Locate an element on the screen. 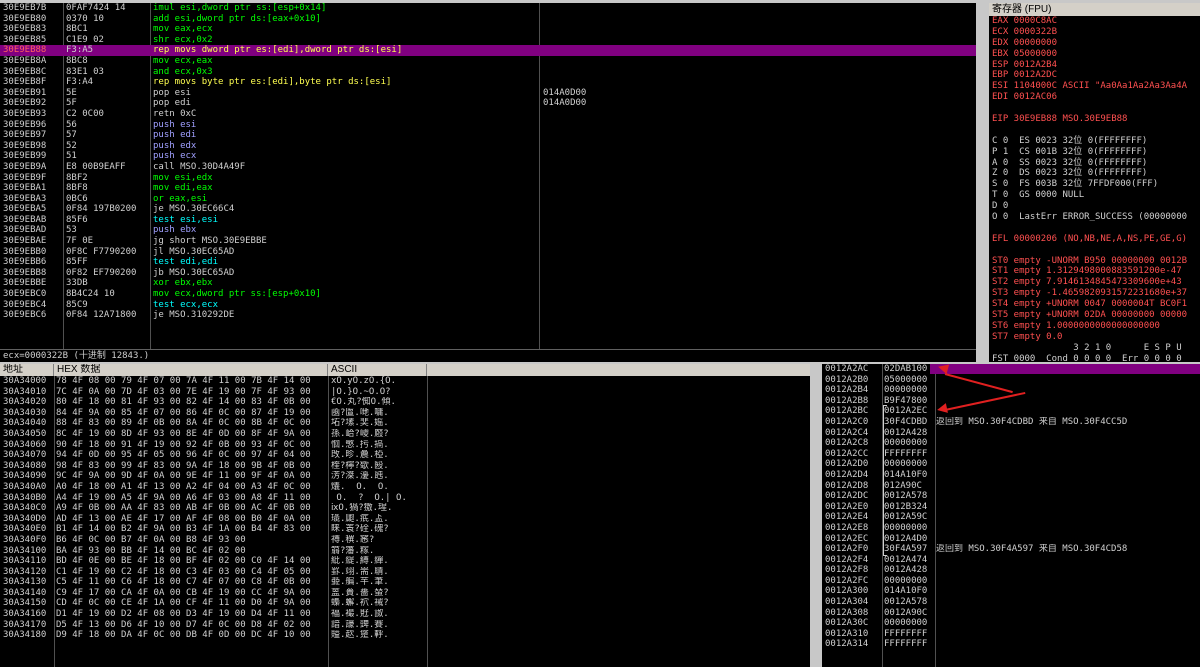  disasm-instruction: je MSO.310292DE is located at coordinates (345, 315).